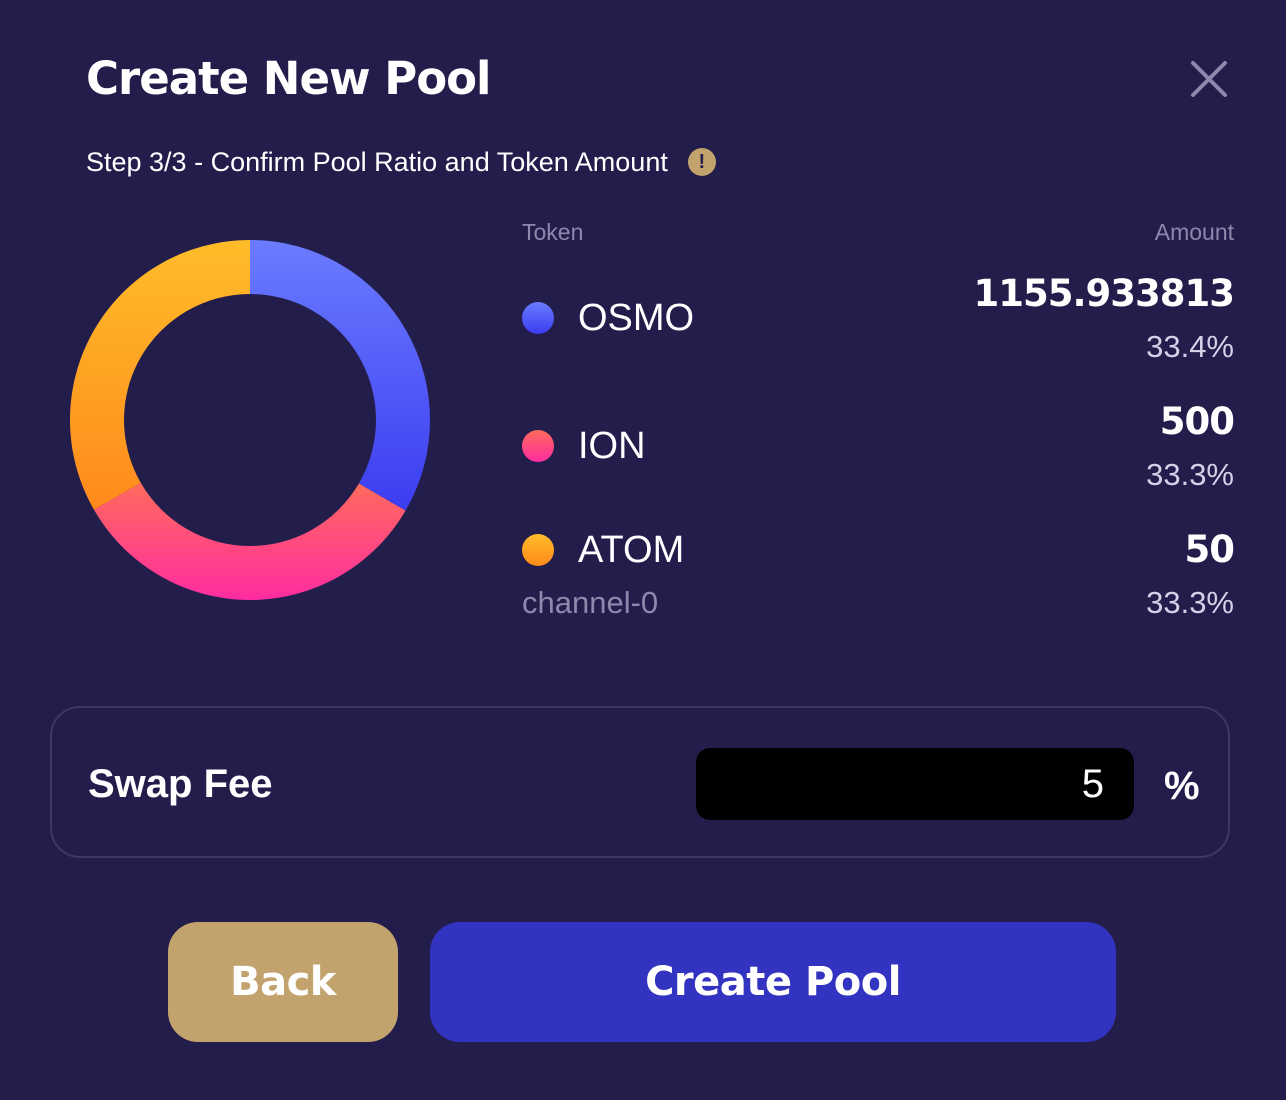  Describe the element at coordinates (538, 446) in the screenshot. I see `ion-color-dot` at that location.